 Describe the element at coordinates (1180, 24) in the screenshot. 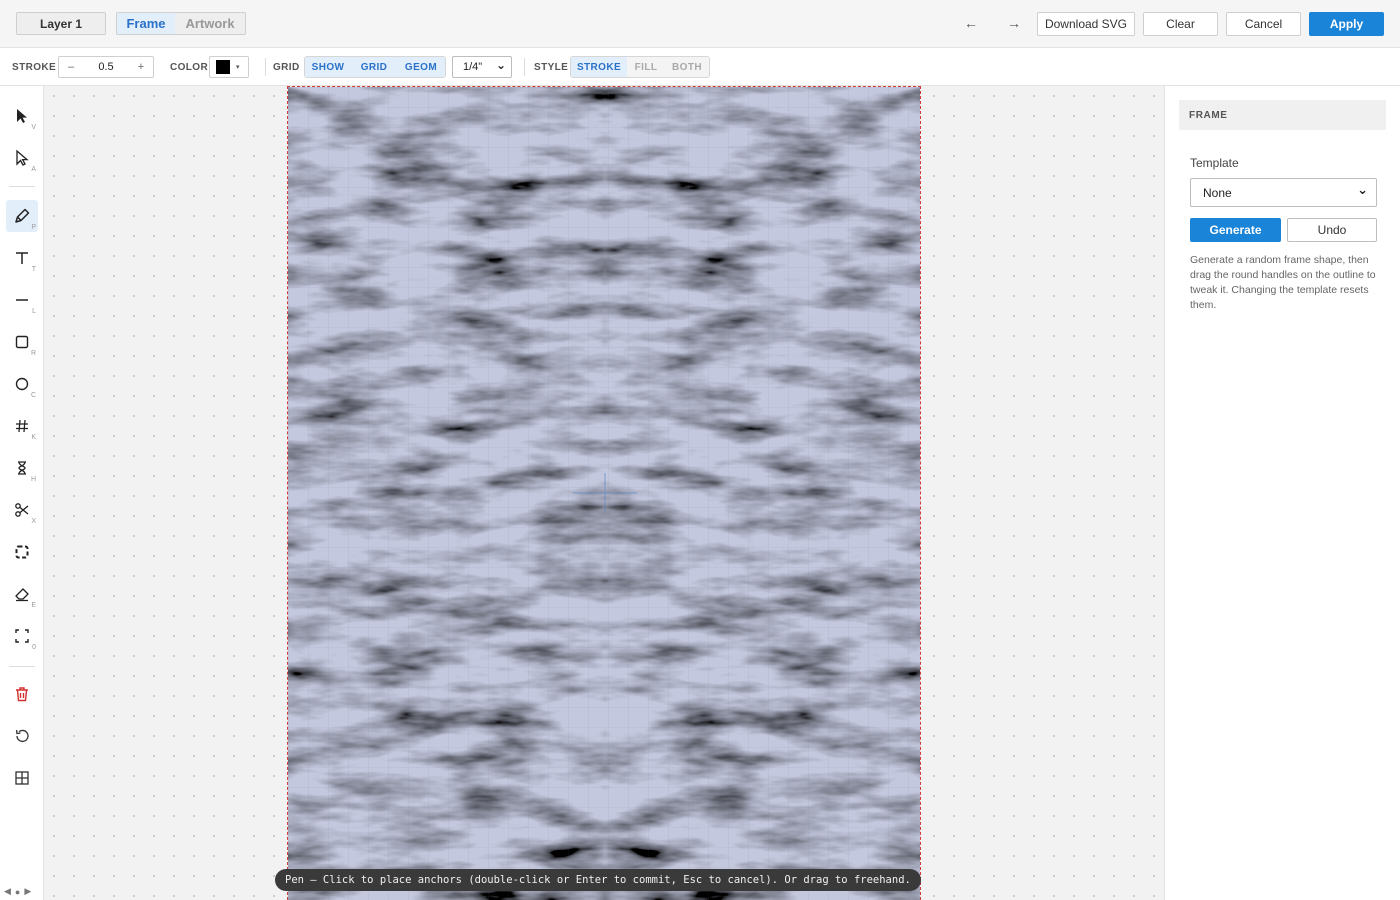

I see `clear-button: Clear` at that location.